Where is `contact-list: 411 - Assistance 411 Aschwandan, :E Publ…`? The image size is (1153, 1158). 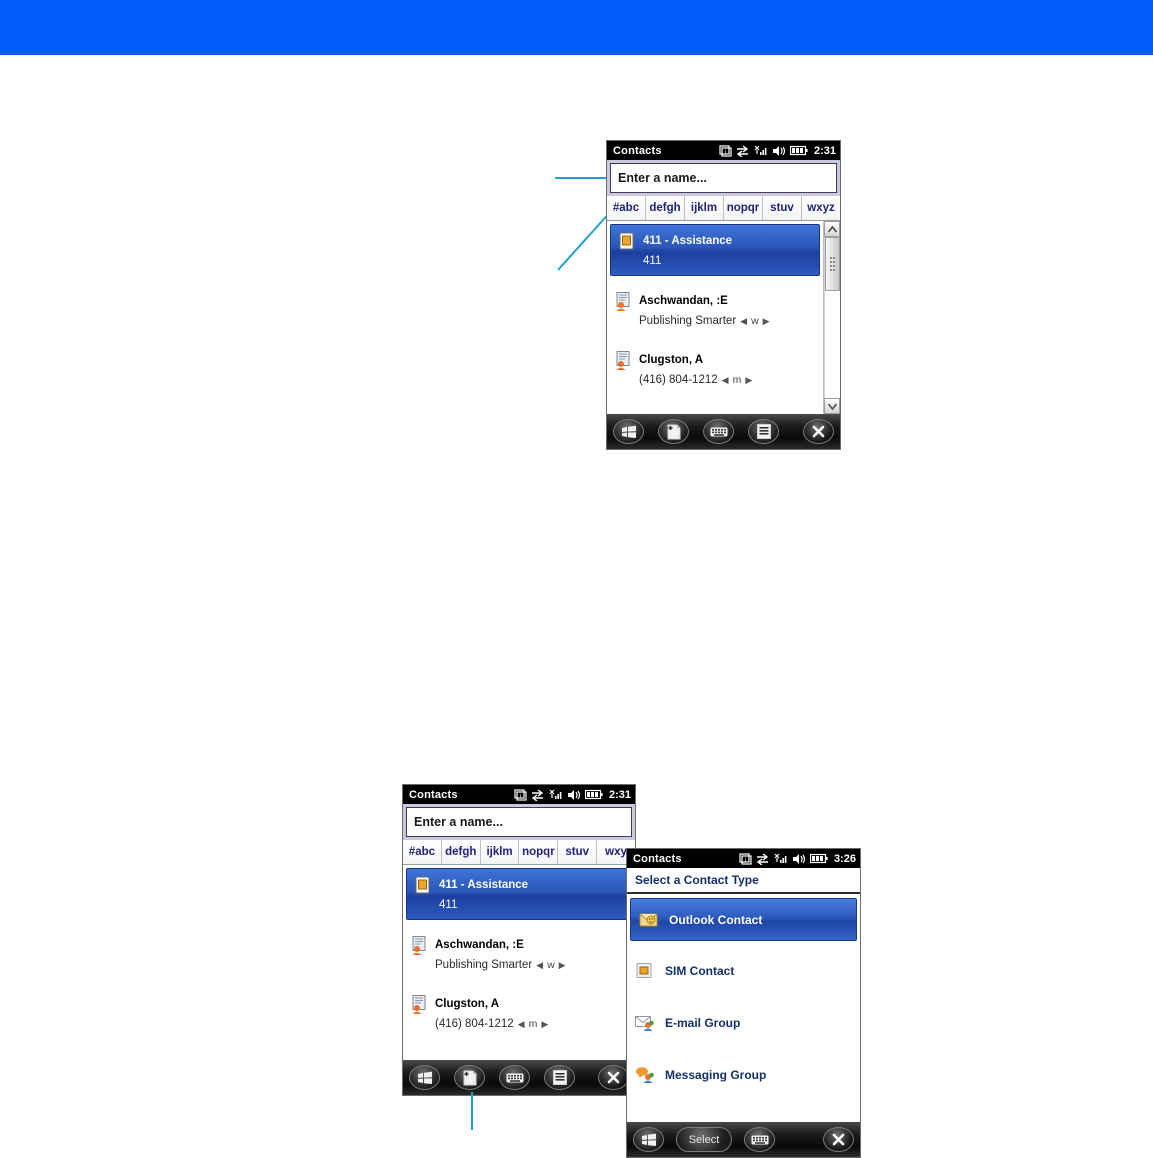
contact-list: 411 - Assistance 411 Aschwandan, :E Publ… is located at coordinates (715, 317).